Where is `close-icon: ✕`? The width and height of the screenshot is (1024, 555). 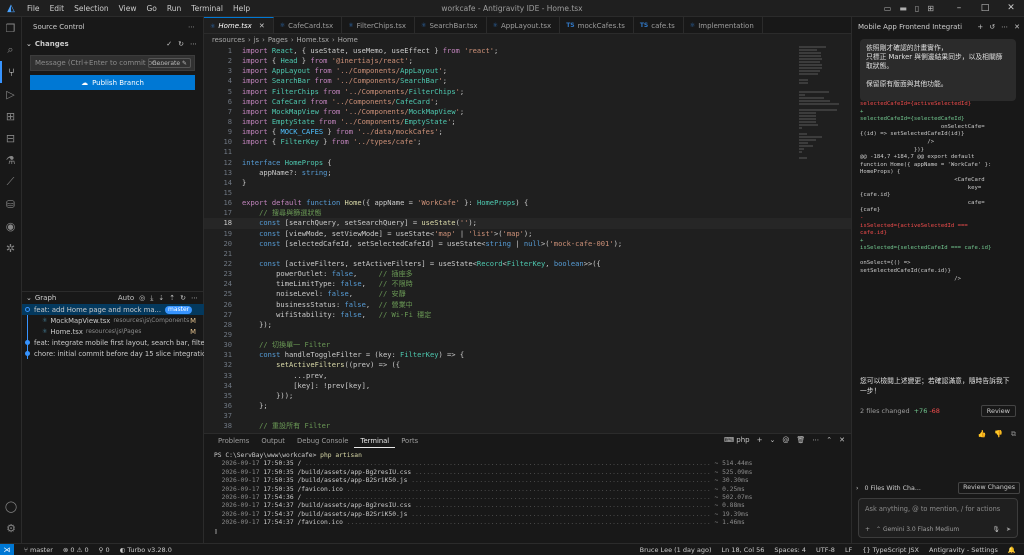
close-icon: ✕ is located at coordinates (1017, 27).